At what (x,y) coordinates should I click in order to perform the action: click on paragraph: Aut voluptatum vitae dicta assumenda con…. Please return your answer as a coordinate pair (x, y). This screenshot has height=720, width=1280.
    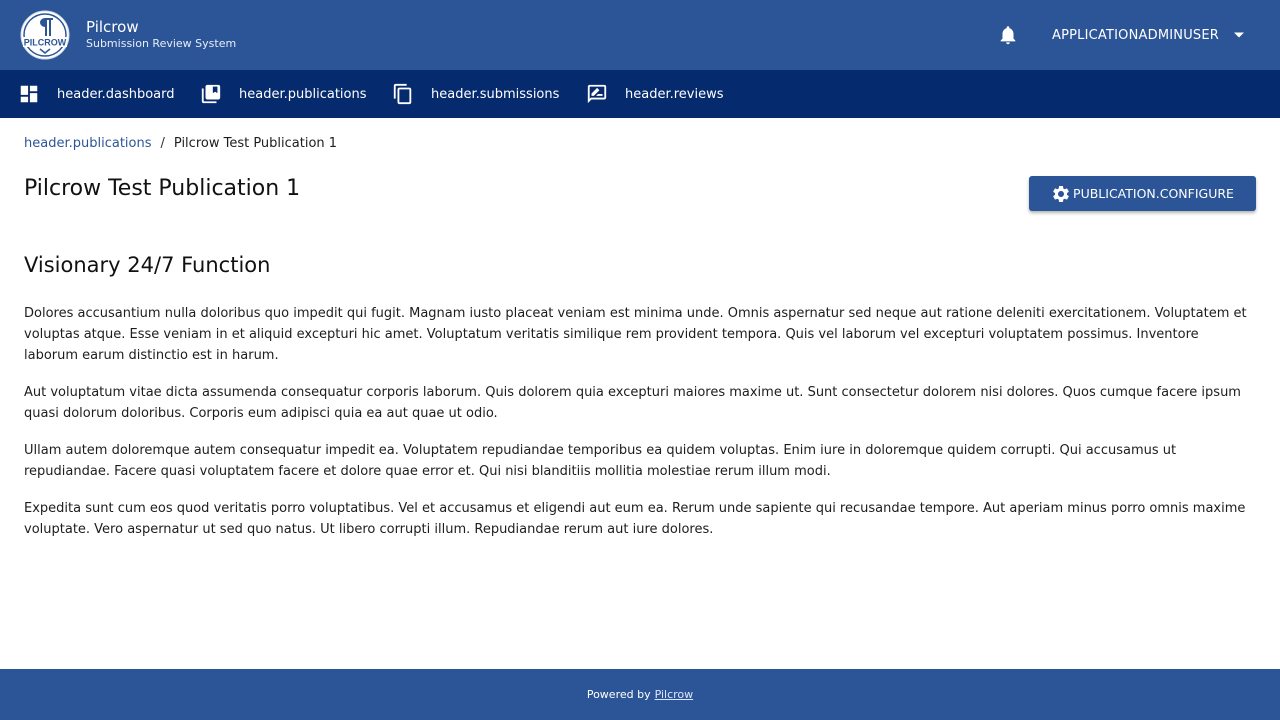
    Looking at the image, I should click on (632, 403).